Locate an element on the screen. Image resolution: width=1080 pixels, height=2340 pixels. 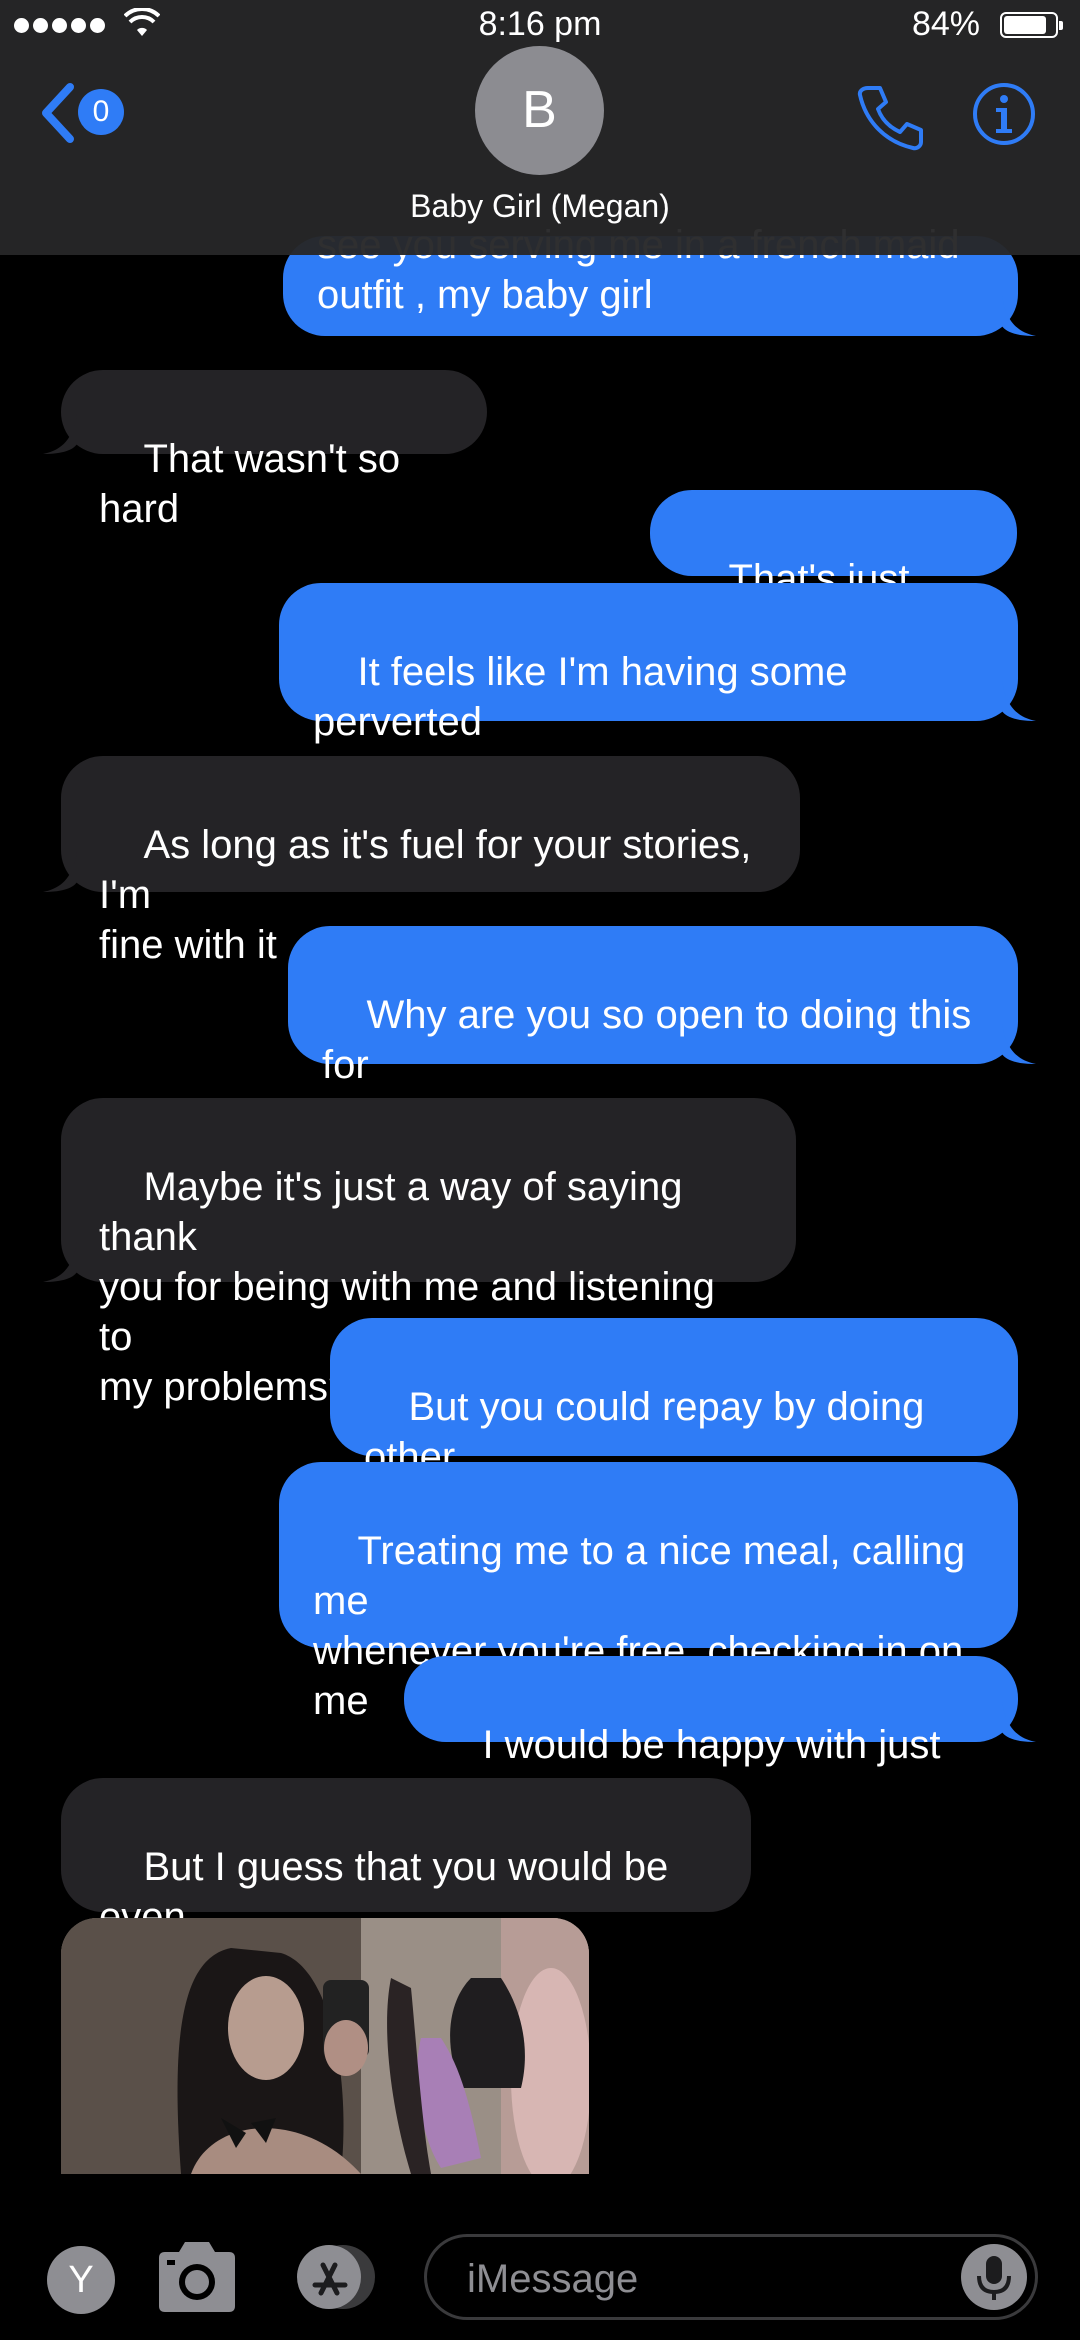
microphone-icon is located at coordinates (994, 2278).